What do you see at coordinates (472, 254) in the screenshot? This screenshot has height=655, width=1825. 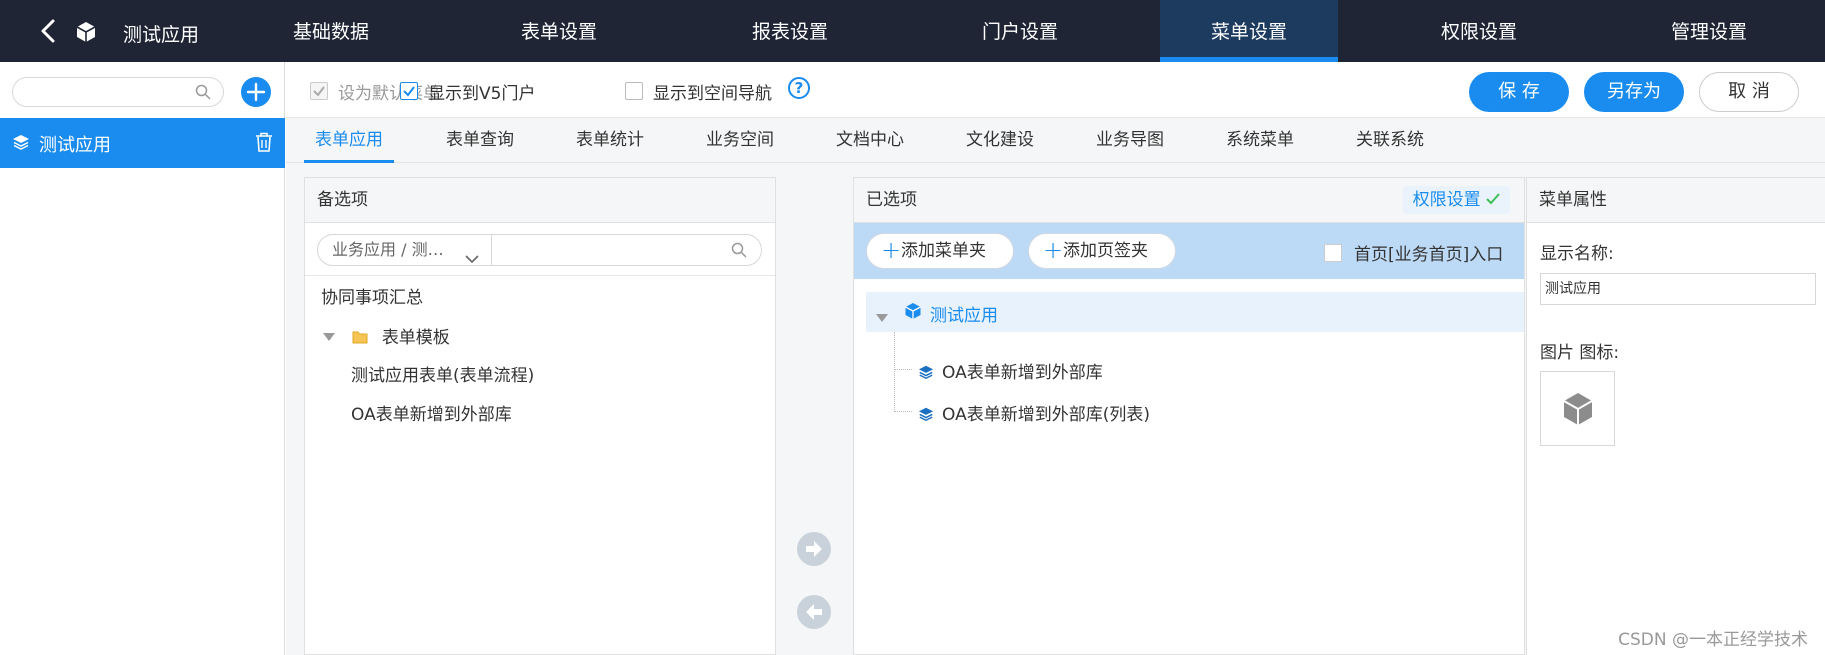 I see `chevron-down-icon` at bounding box center [472, 254].